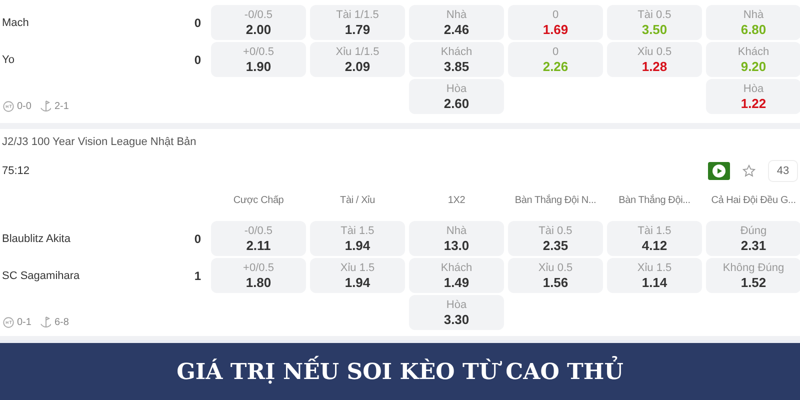  I want to click on odds-button: -0/0.5 2.00, so click(258, 22).